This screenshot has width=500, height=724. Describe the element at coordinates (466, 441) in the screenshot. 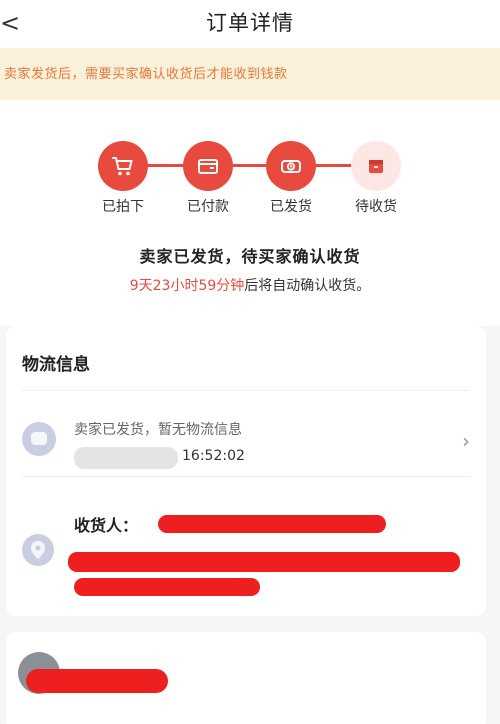

I see `chevron-right-icon: ›` at that location.